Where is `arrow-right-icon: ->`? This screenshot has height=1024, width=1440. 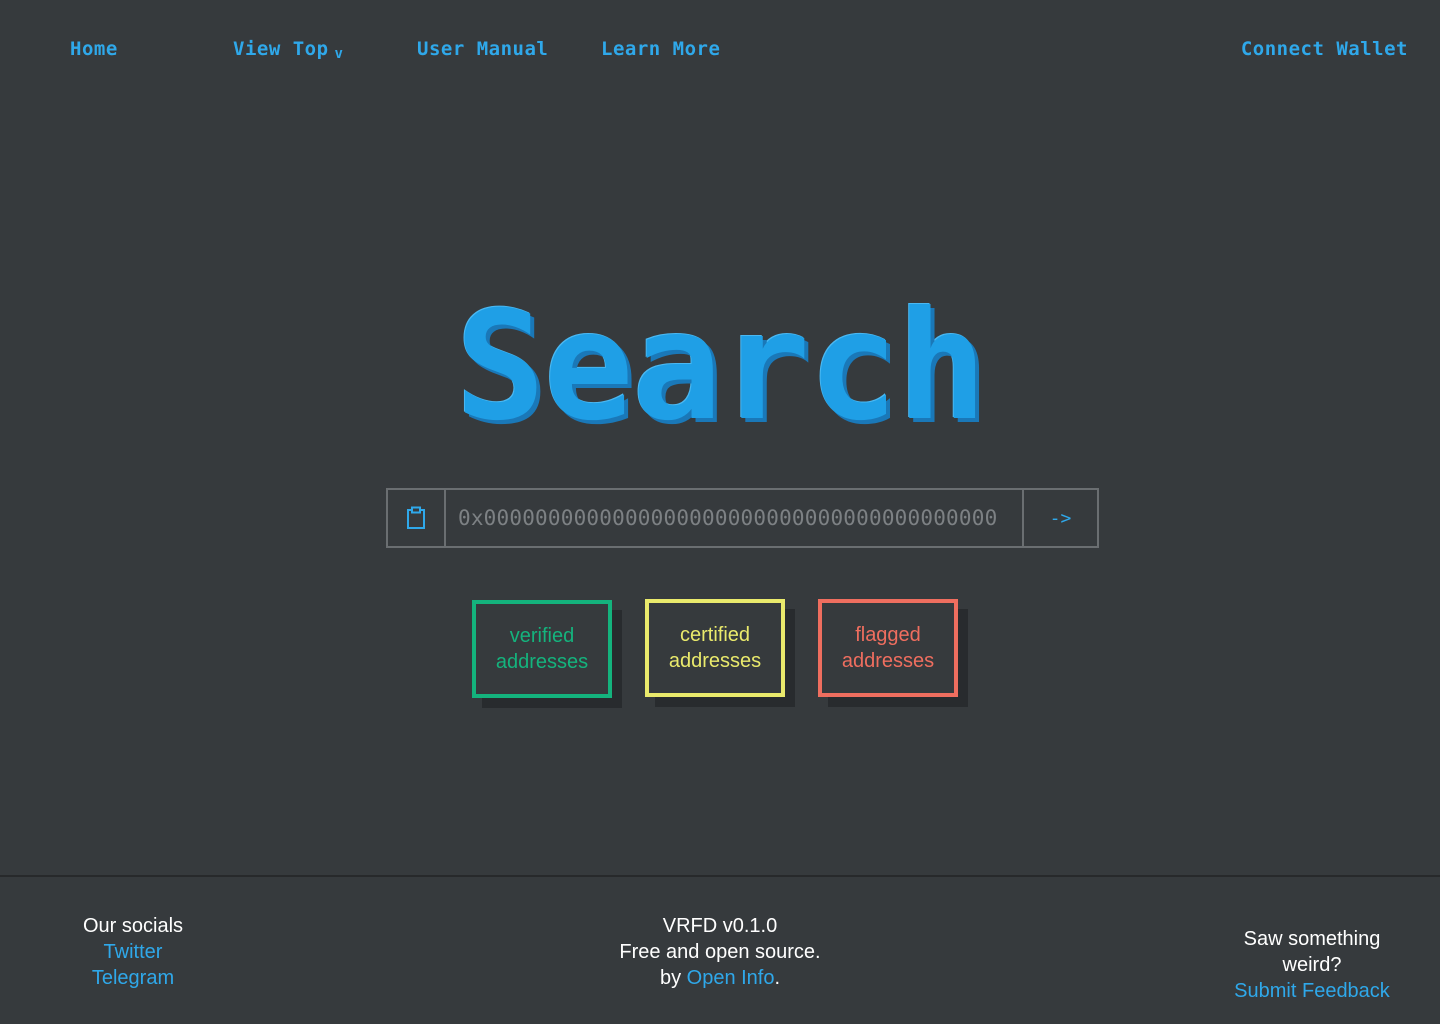 arrow-right-icon: -> is located at coordinates (1060, 518).